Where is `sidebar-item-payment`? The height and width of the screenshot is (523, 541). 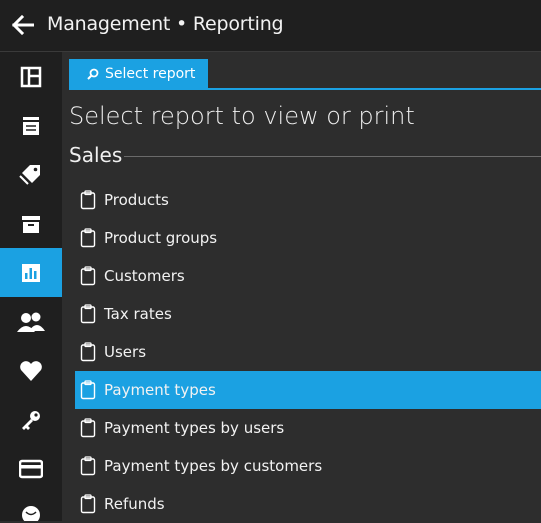
sidebar-item-payment is located at coordinates (31, 468).